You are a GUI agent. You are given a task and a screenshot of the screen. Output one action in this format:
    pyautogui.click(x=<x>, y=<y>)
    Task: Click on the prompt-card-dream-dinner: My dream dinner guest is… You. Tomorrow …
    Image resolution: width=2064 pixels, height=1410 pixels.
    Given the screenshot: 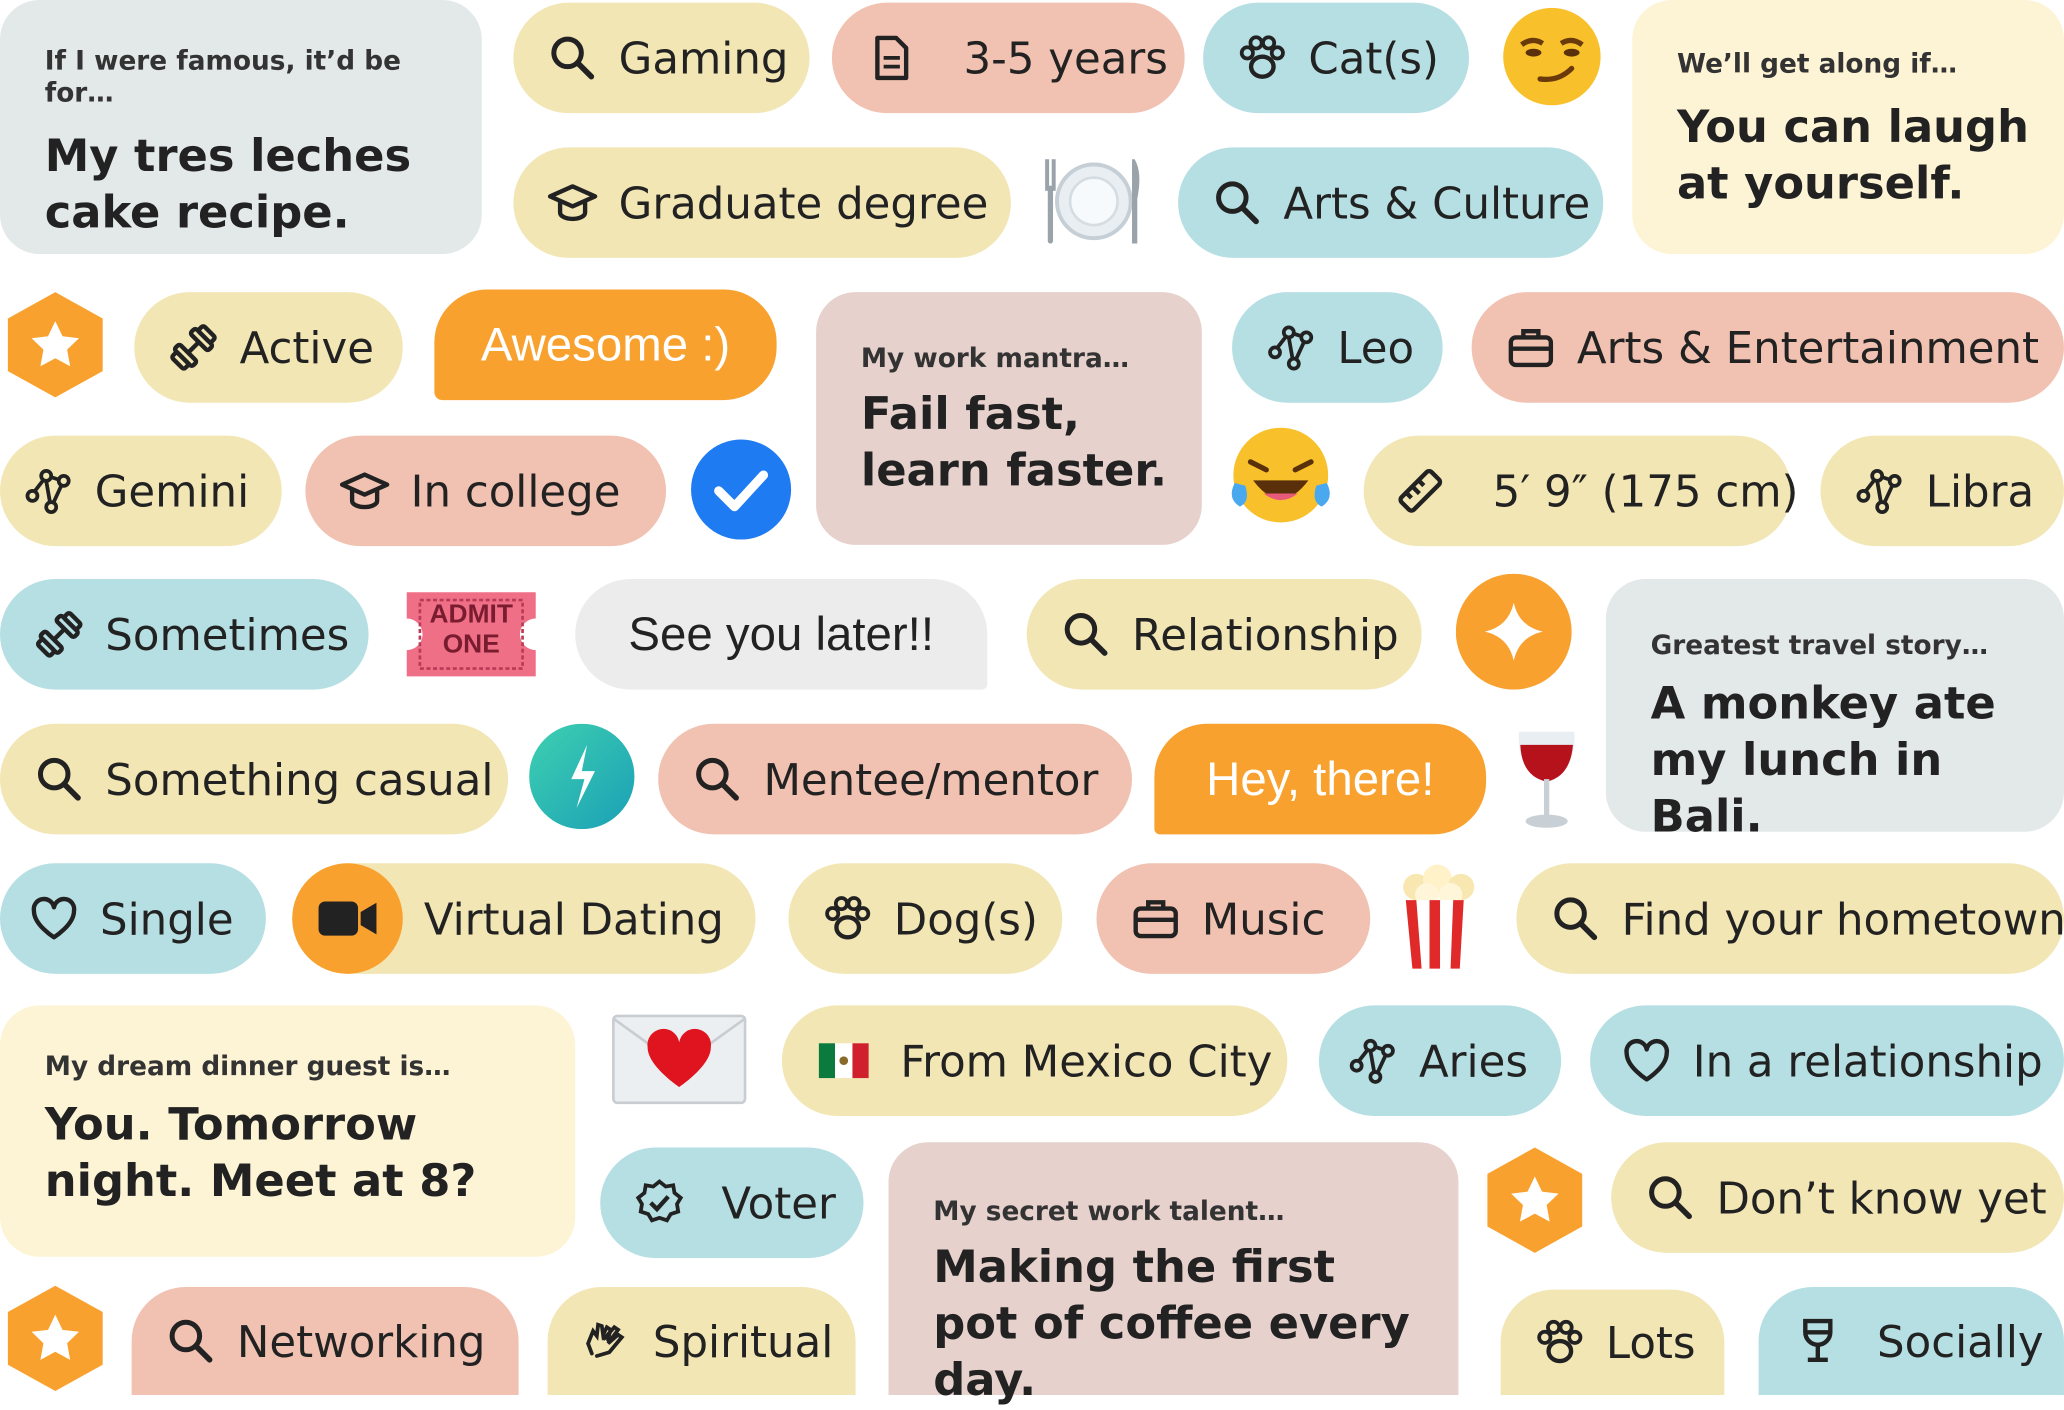 What is the action you would take?
    pyautogui.click(x=288, y=1131)
    